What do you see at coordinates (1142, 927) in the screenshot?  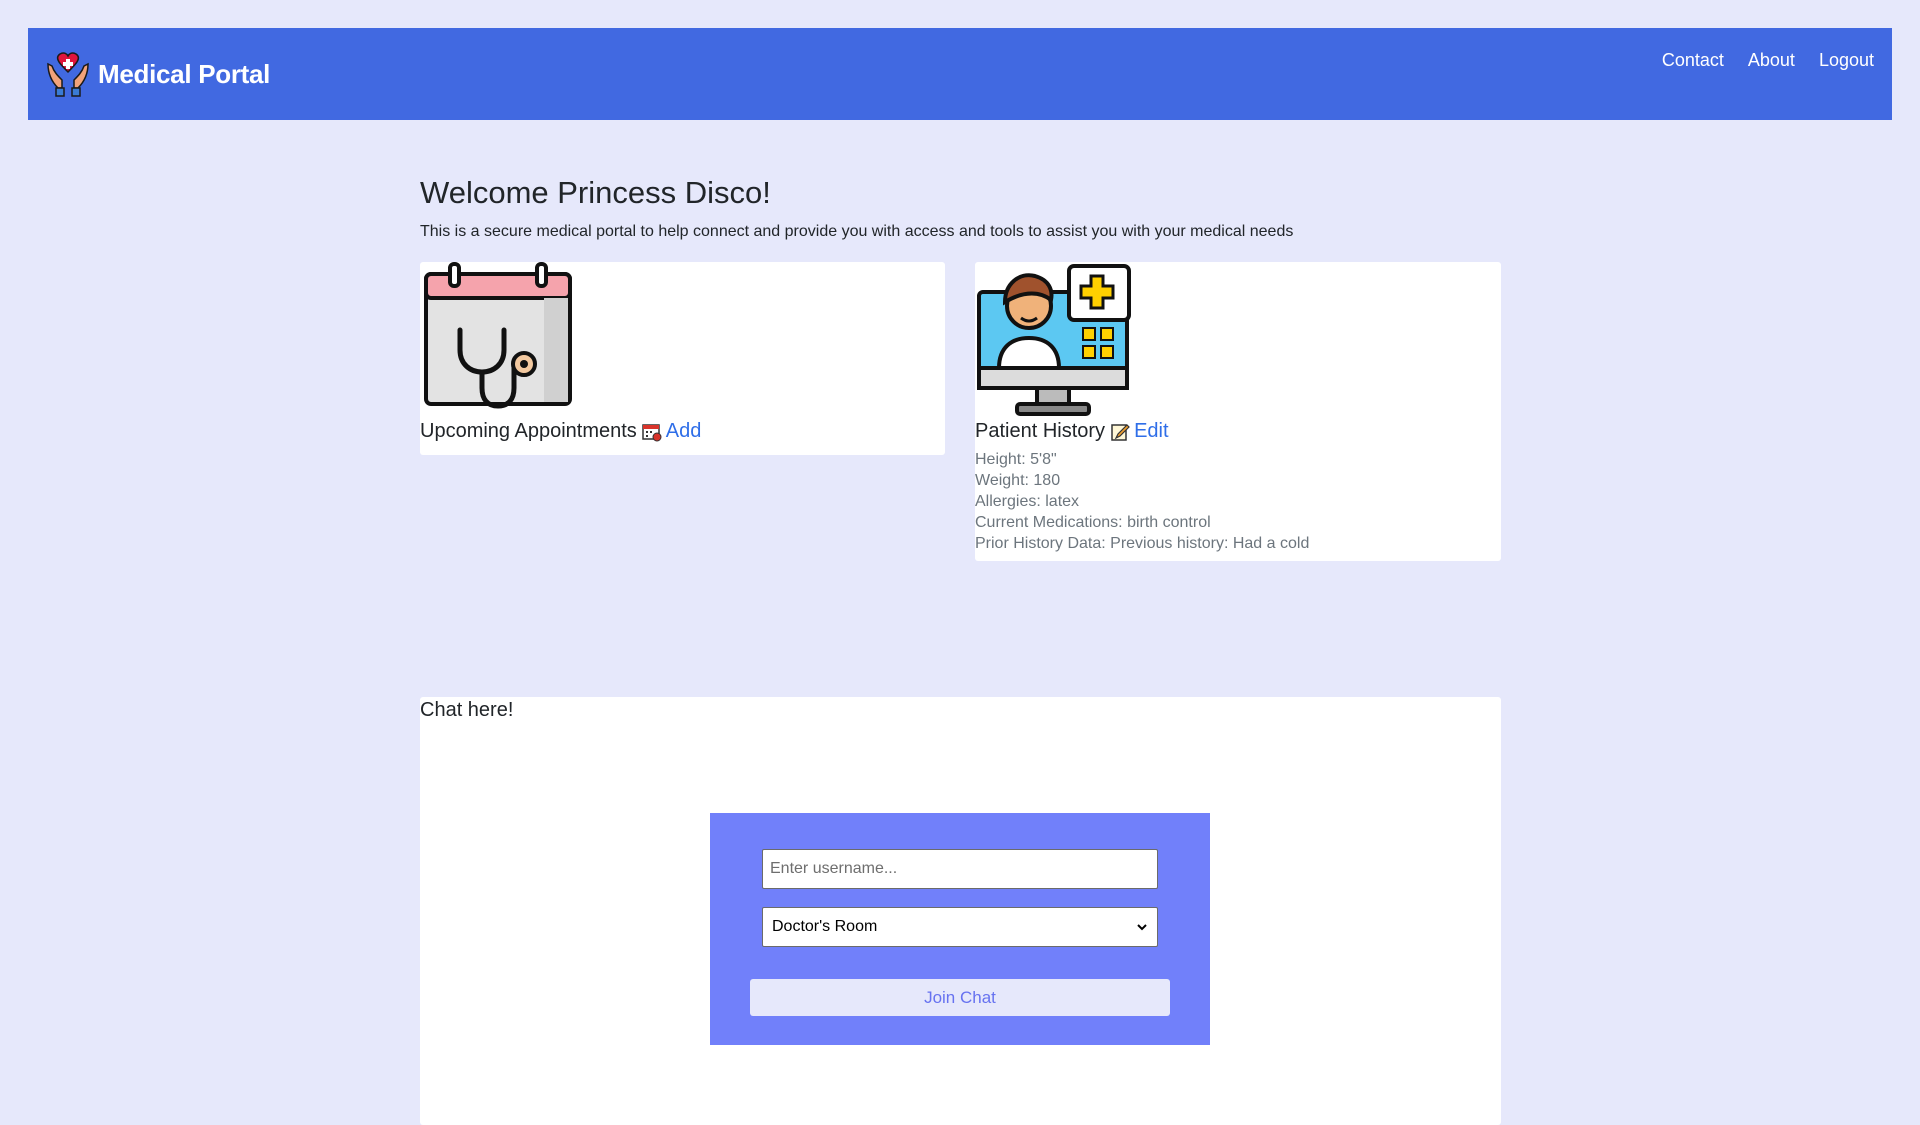 I see `chevron-down-icon` at bounding box center [1142, 927].